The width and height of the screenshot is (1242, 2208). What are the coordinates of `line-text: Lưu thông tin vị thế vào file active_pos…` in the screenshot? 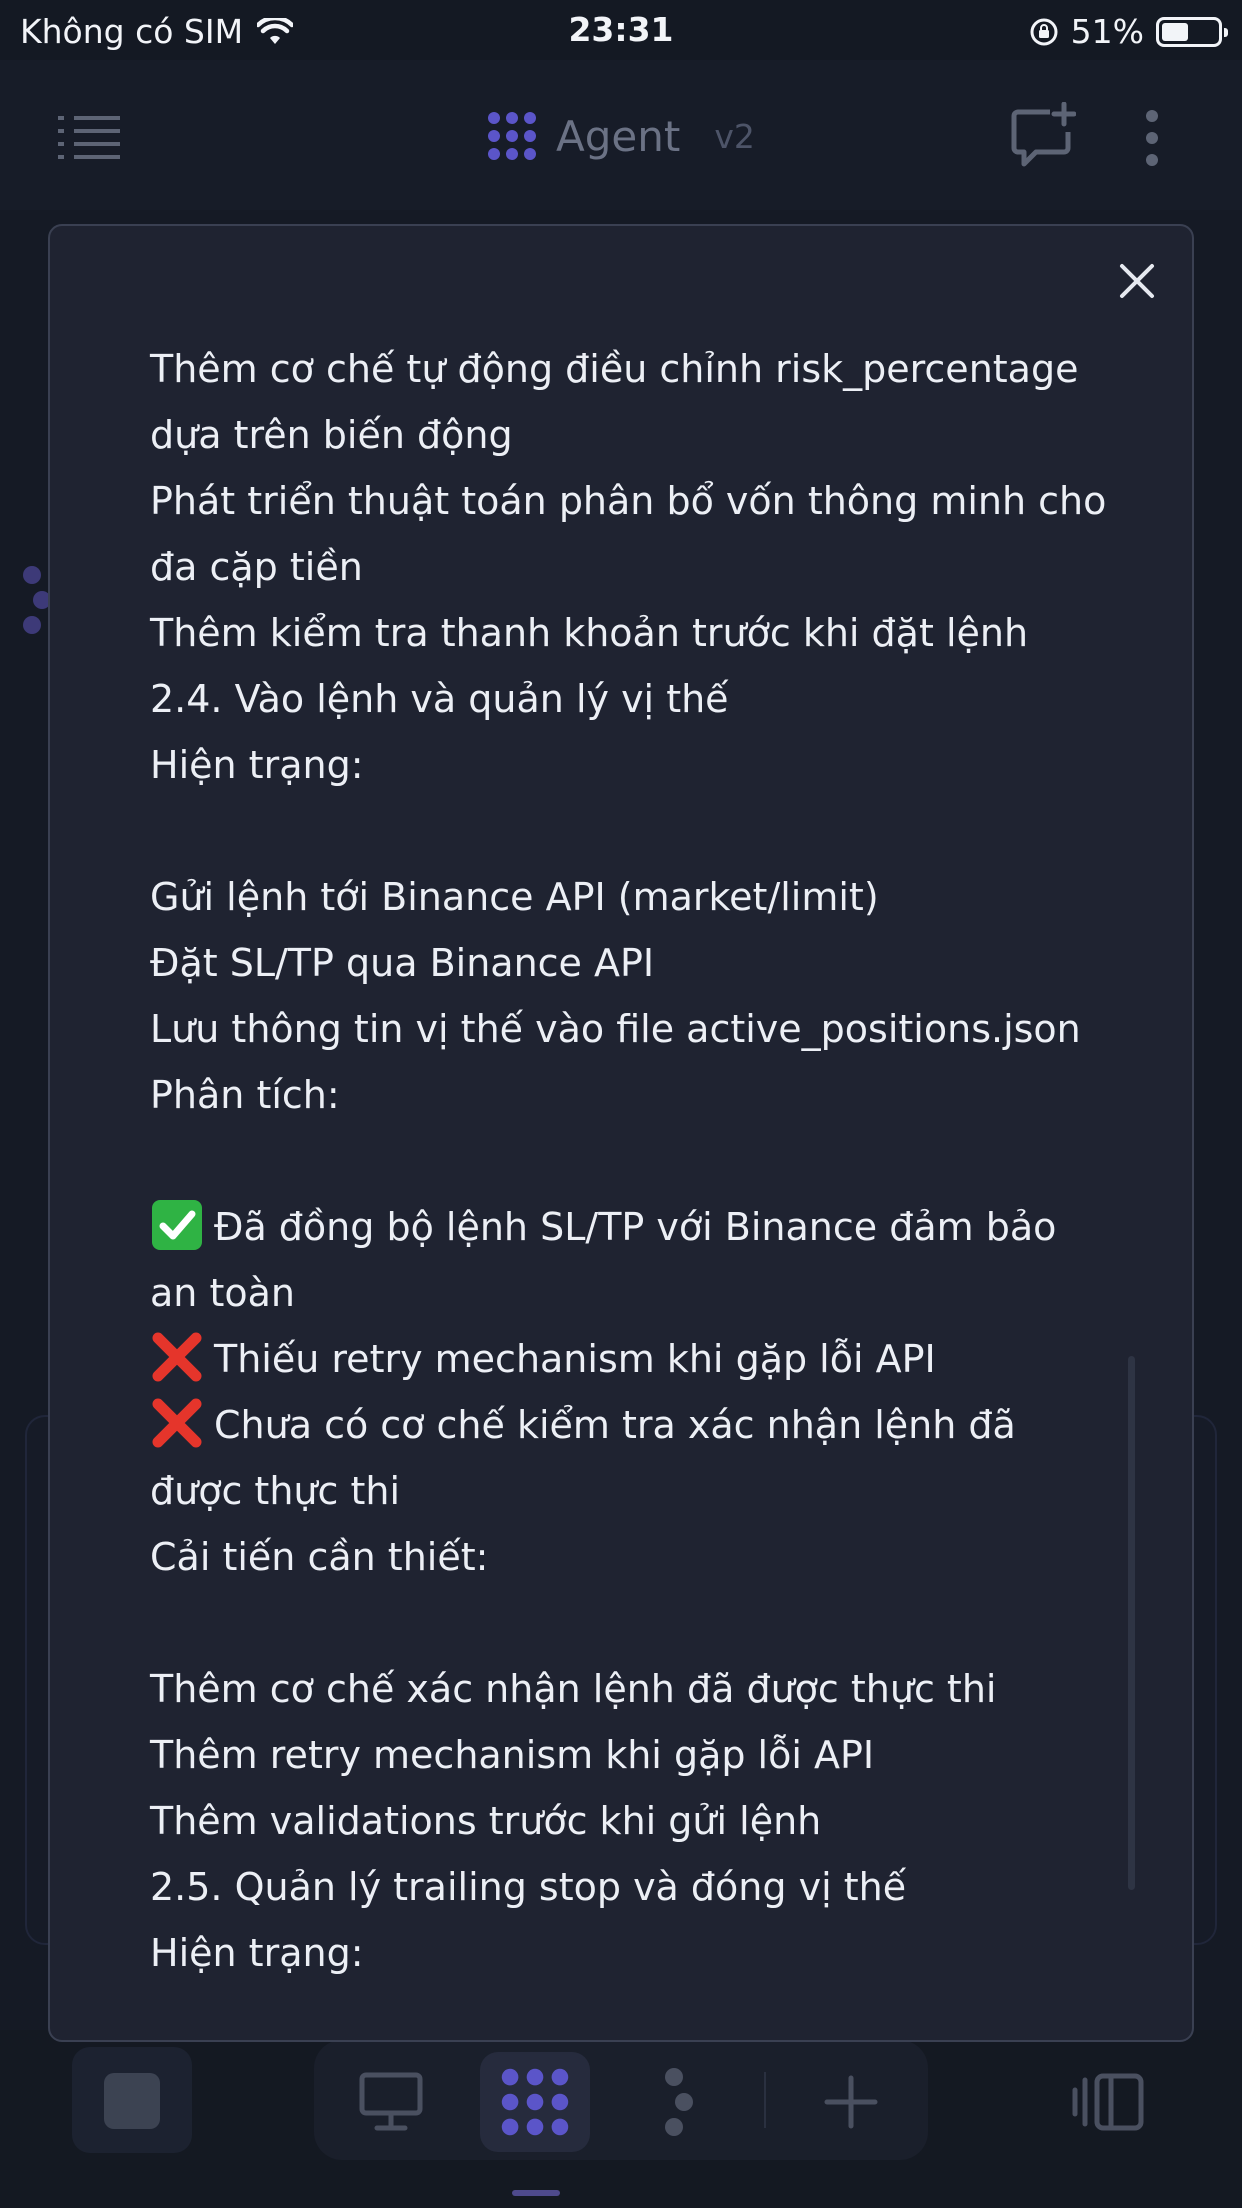 It's located at (615, 1029).